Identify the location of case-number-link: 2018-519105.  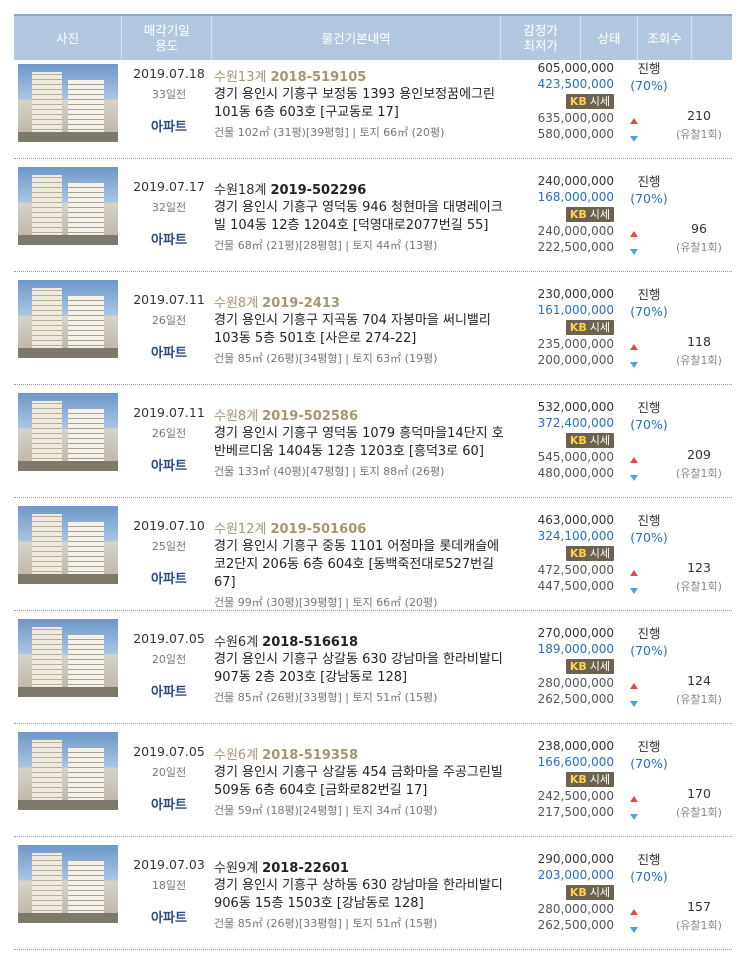
(318, 77).